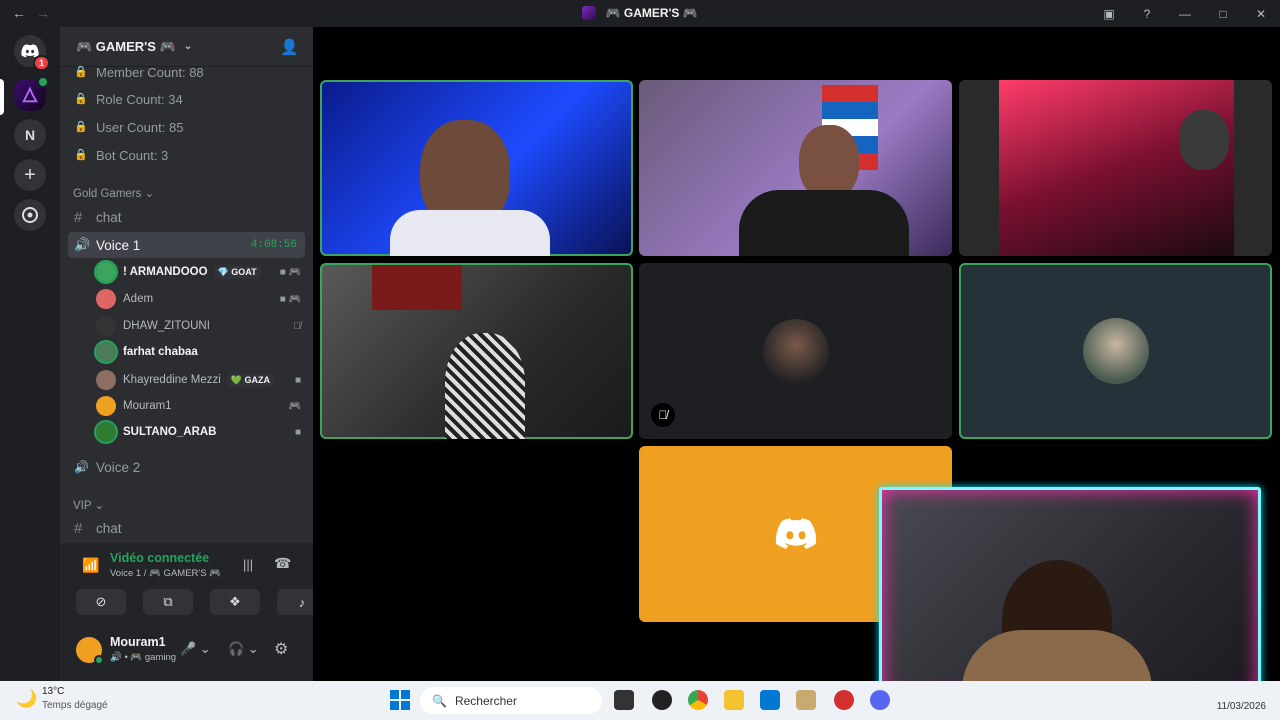 The image size is (1280, 720). I want to click on user-panel: Mouram1 🔊 • 🎮 gaming 🎤 ⌄ 🎧 ⌄ ⚙, so click(186, 654).